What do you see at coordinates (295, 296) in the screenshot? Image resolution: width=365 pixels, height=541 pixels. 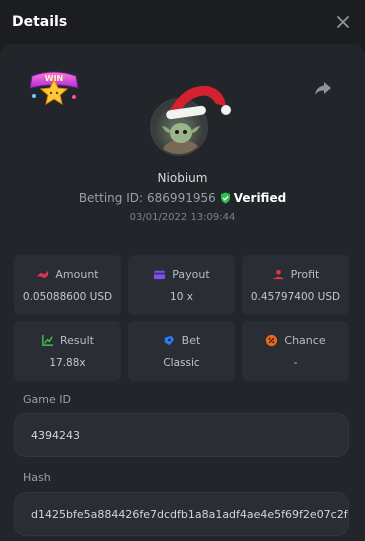 I see `stat-value: 0.45797400 USD` at bounding box center [295, 296].